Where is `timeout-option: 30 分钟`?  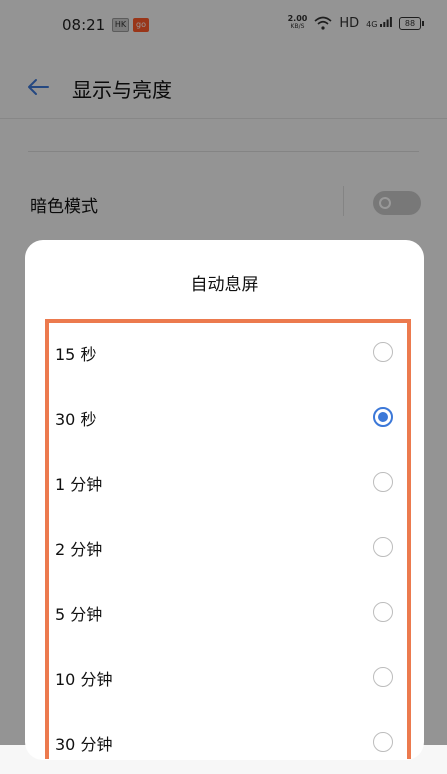
timeout-option: 30 分钟 is located at coordinates (224, 742).